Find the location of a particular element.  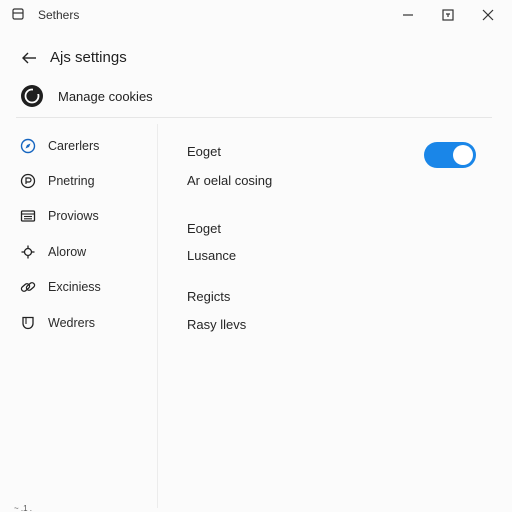

minimize-icon is located at coordinates (408, 15).